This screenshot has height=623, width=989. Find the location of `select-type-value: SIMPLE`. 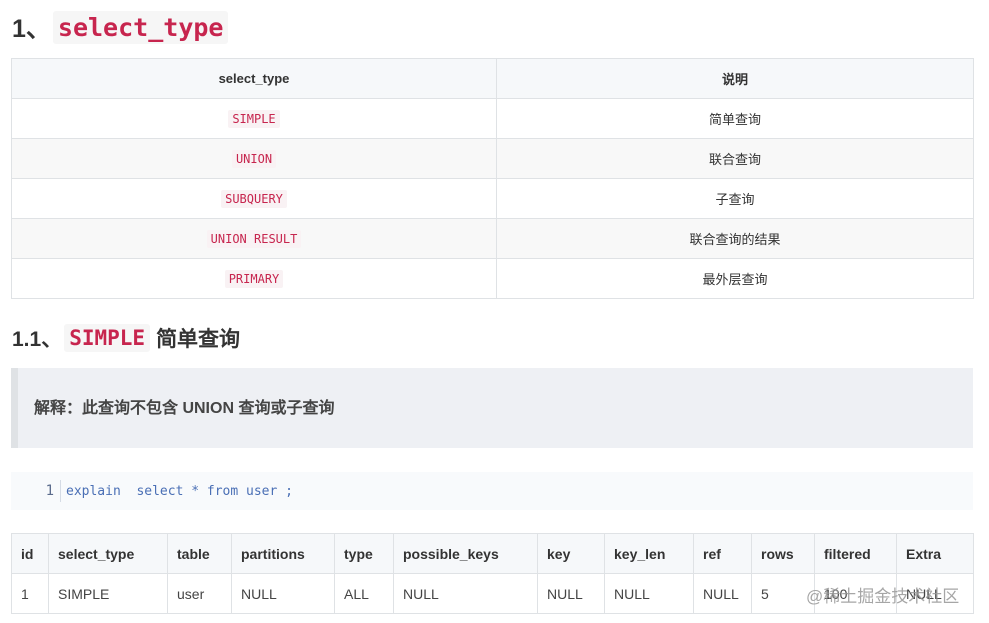

select-type-value: SIMPLE is located at coordinates (254, 119).